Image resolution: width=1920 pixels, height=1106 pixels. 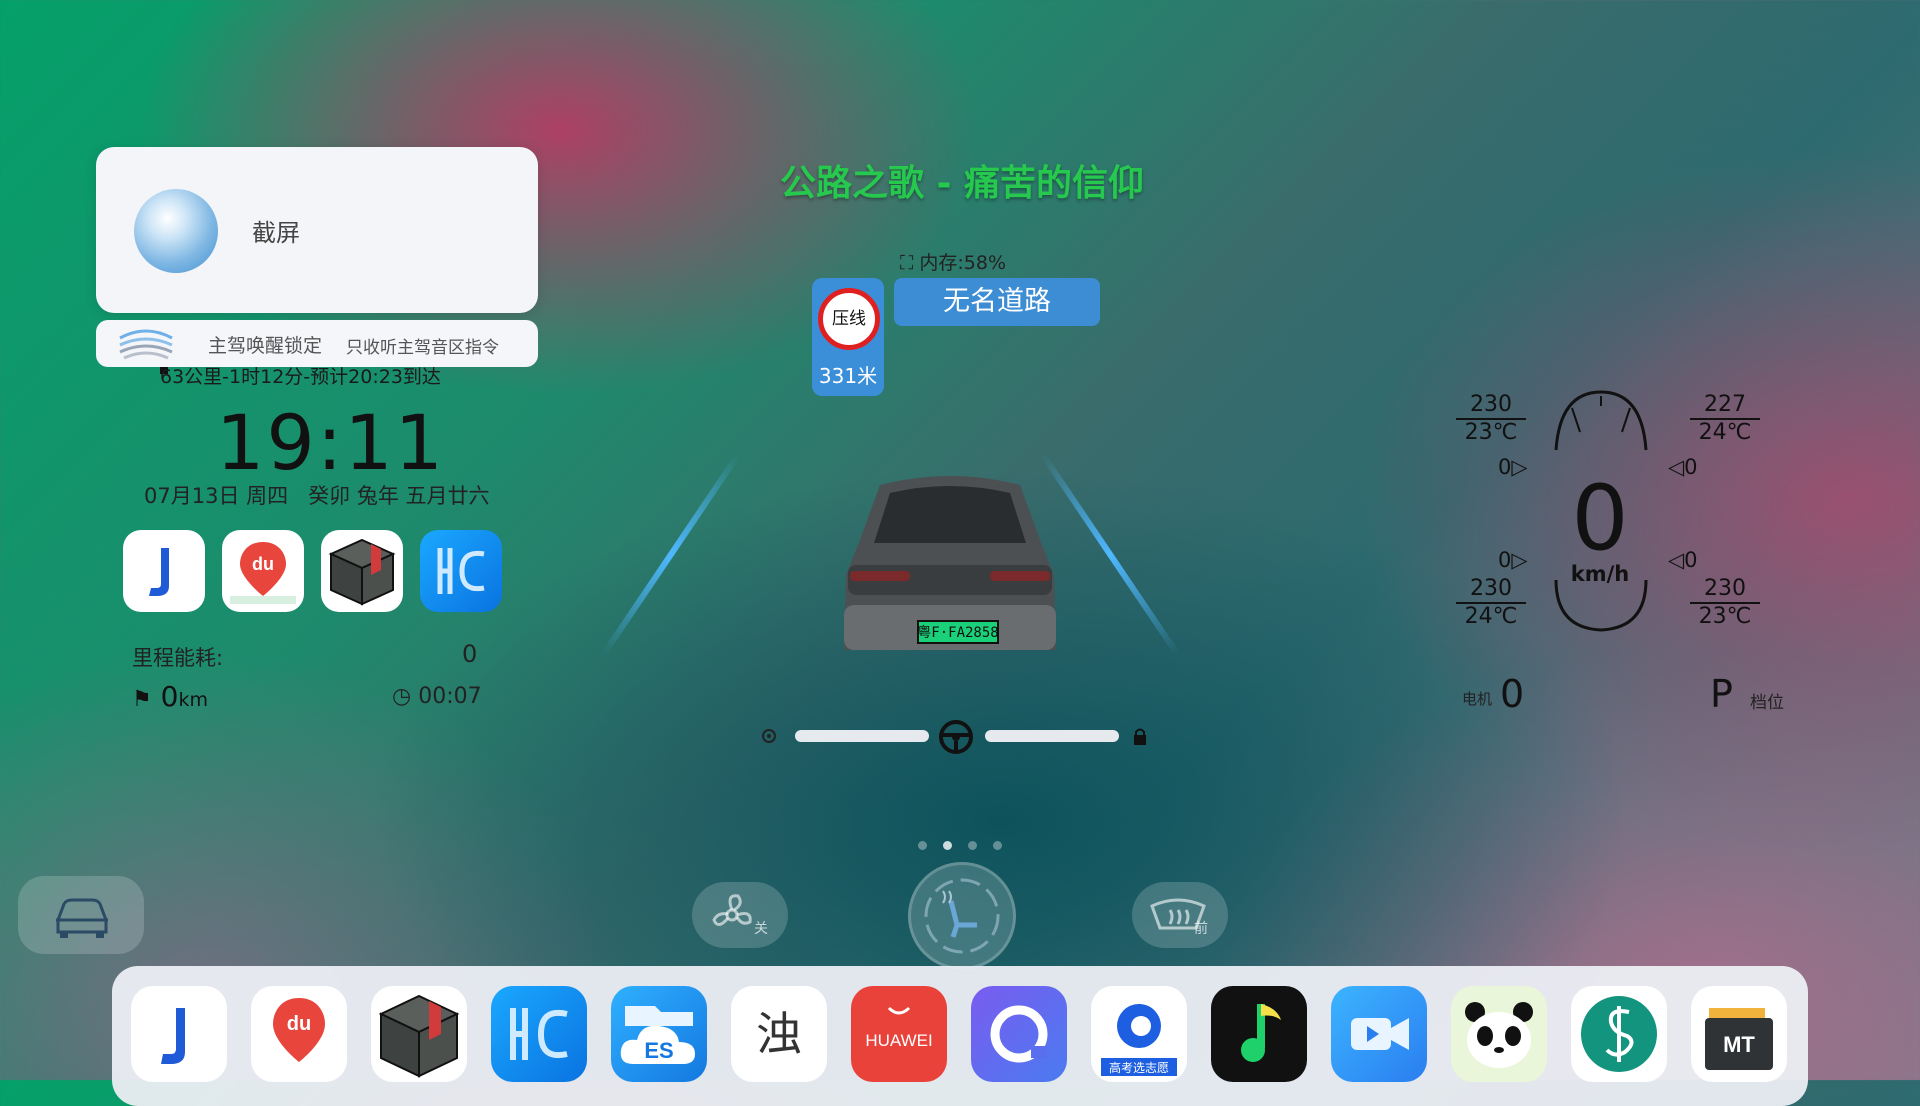 I want to click on seat-climate-button, so click(x=962, y=916).